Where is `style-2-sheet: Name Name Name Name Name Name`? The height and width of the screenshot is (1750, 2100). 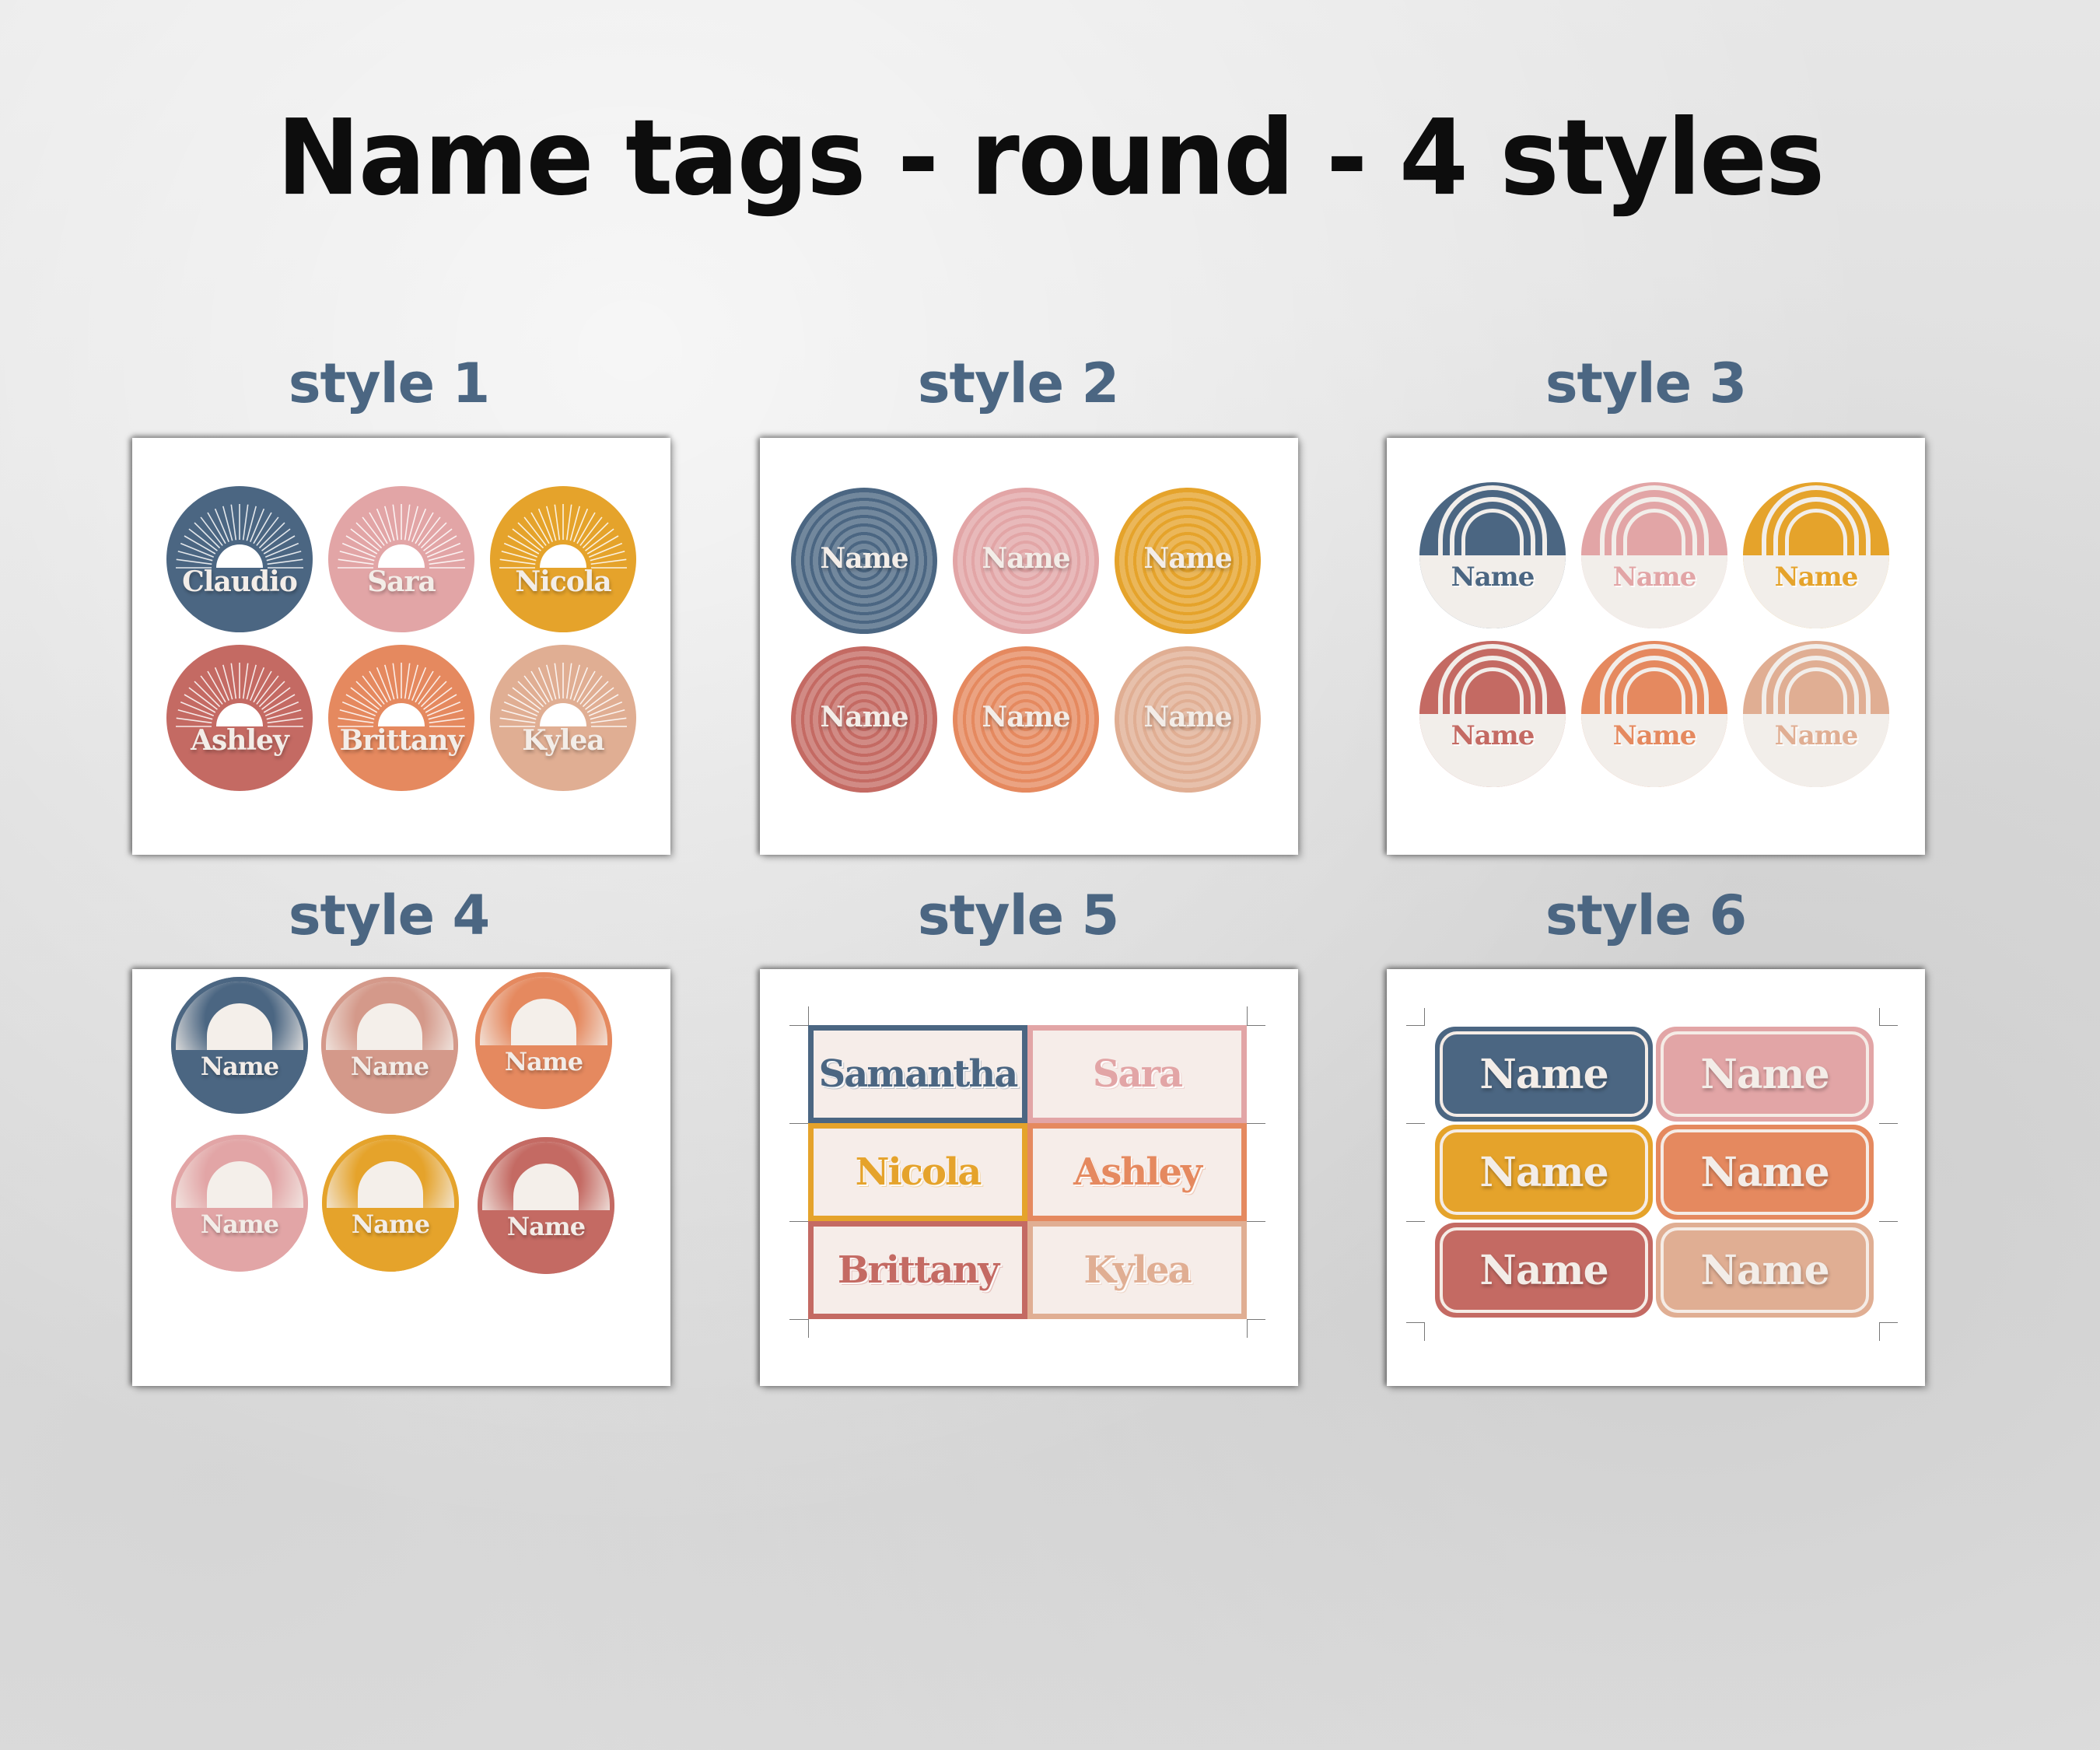 style-2-sheet: Name Name Name Name Name Name is located at coordinates (1029, 647).